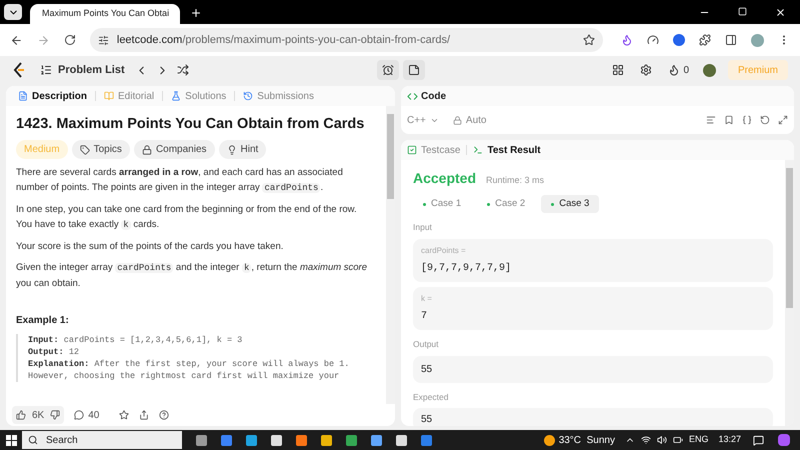 The image size is (800, 450). Describe the element at coordinates (191, 124) in the screenshot. I see `problem-title: 1423. Maximum Points You Can Obtain from Cards` at that location.